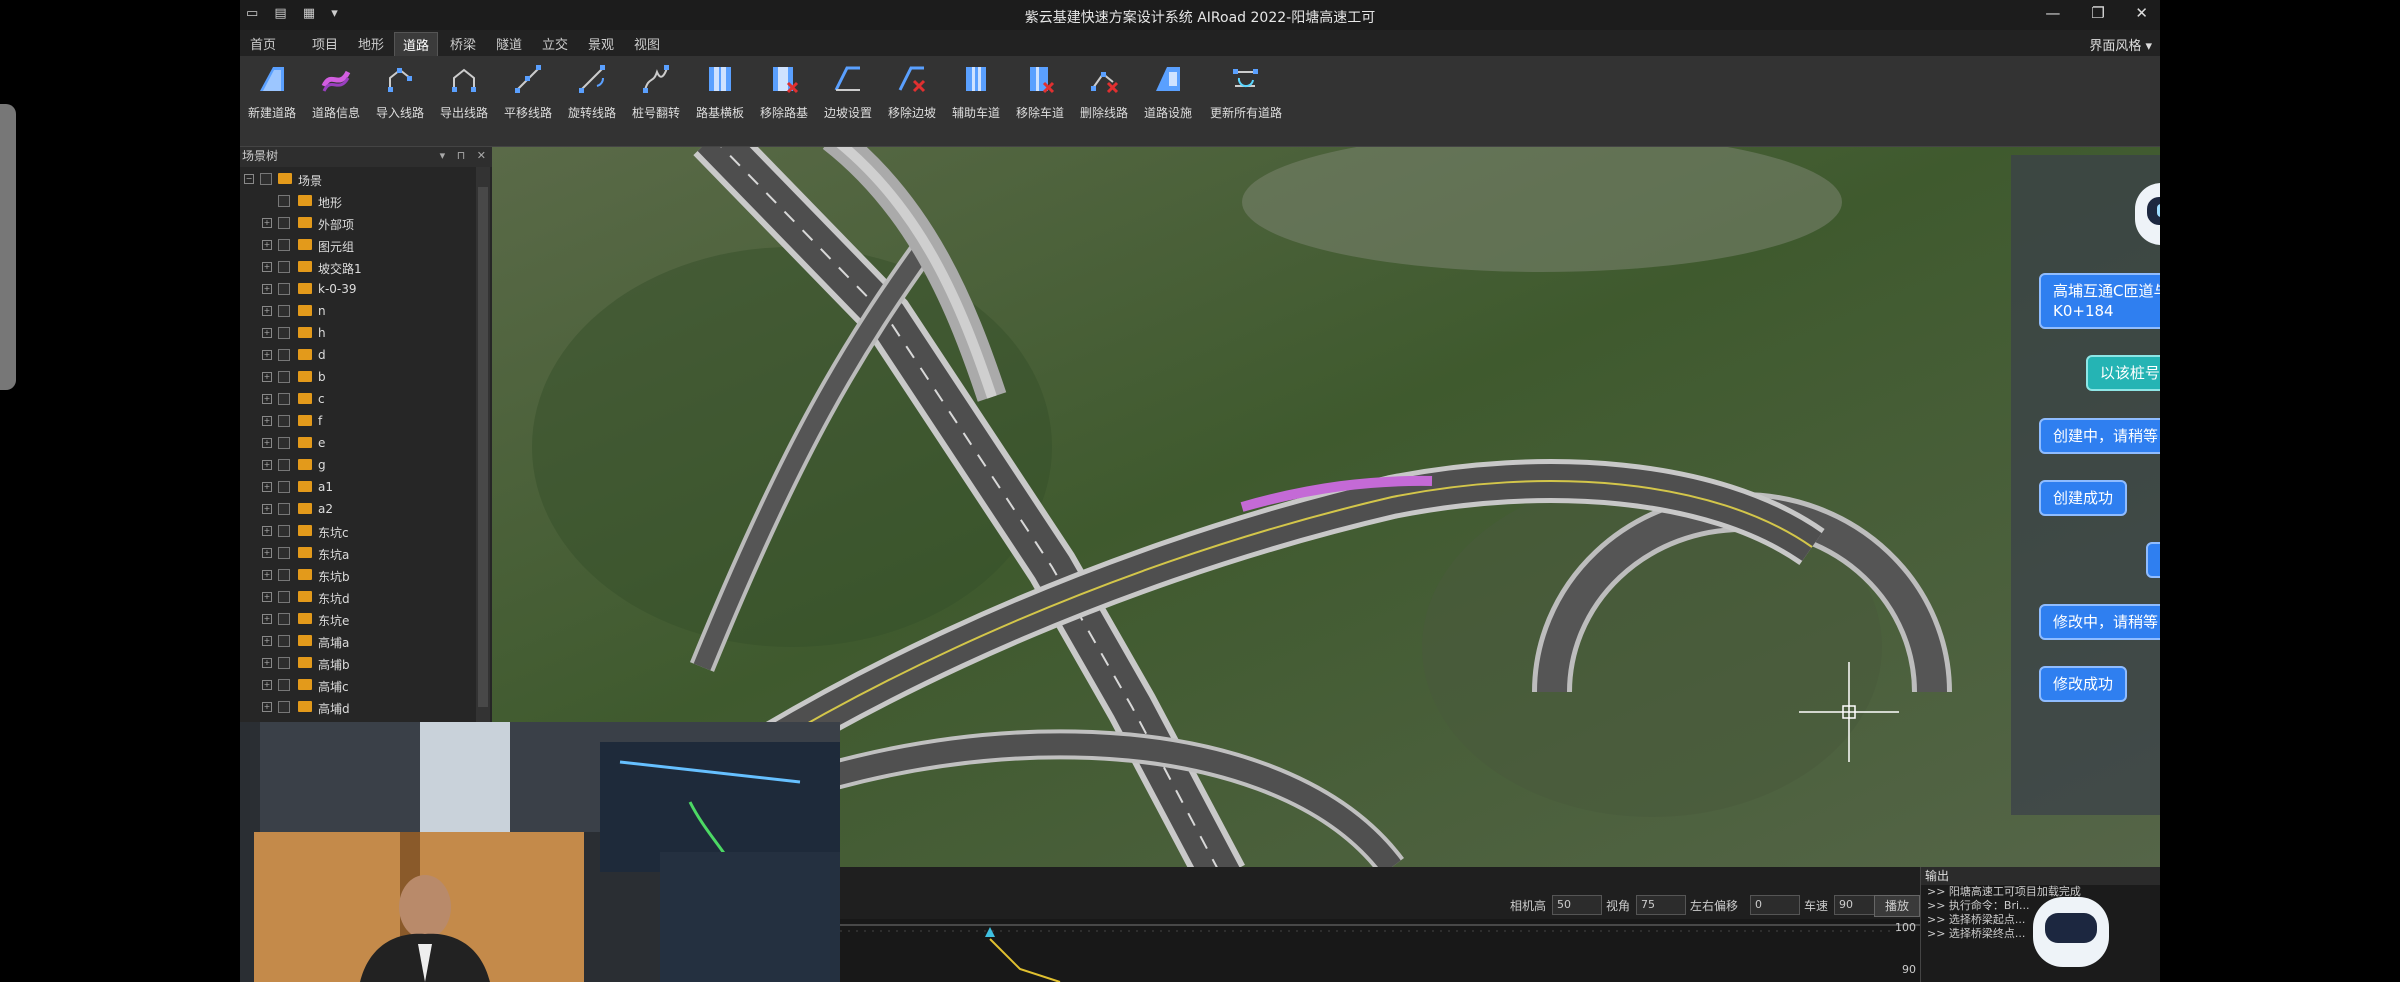 The image size is (2400, 982). Describe the element at coordinates (336, 92) in the screenshot. I see `road-info-button: 道路信息` at that location.